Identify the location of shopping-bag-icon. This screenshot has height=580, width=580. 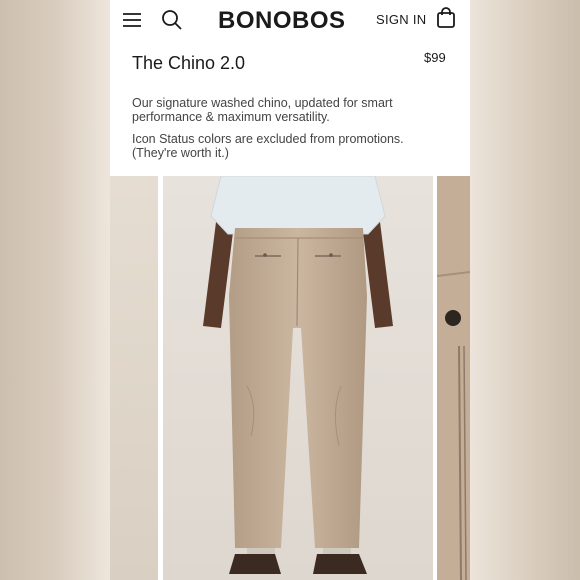
(446, 18).